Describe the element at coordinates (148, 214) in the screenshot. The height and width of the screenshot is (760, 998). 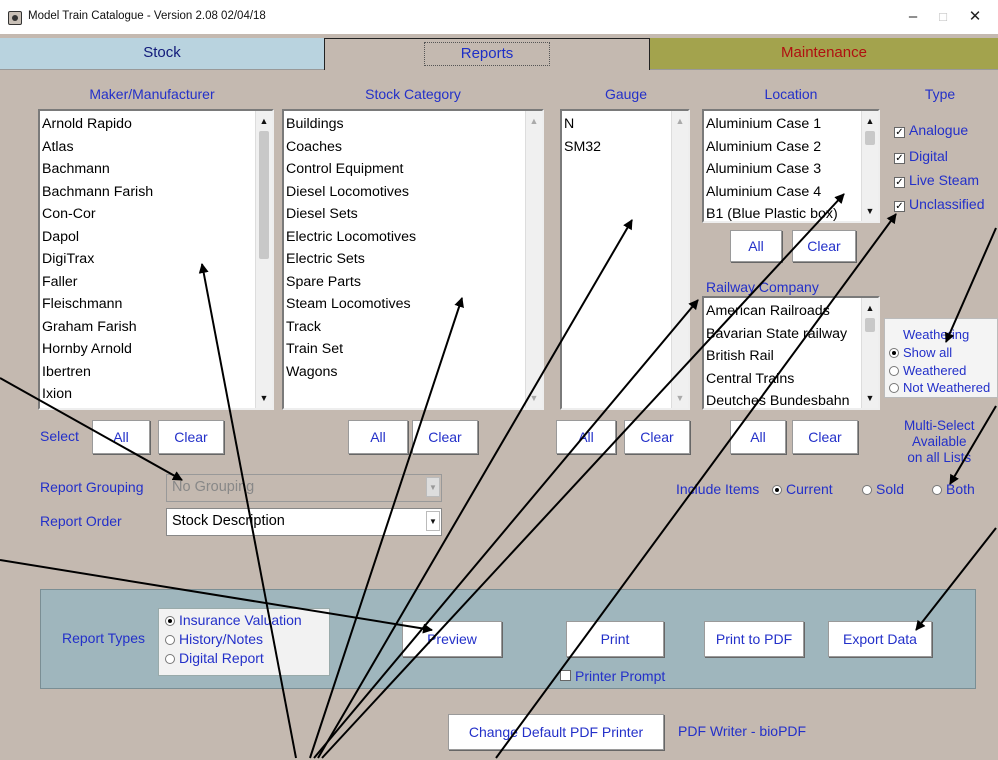
I see `list-item: Con-Cor` at that location.